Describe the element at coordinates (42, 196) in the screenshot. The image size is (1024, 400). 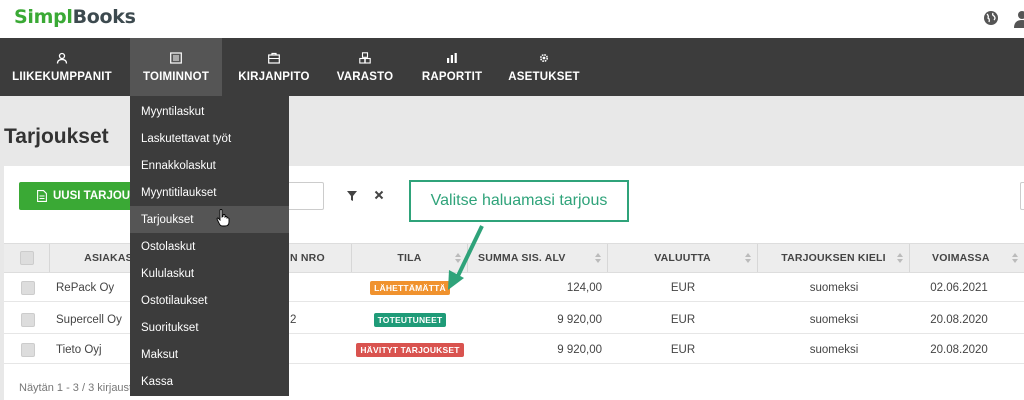
I see `document-icon` at that location.